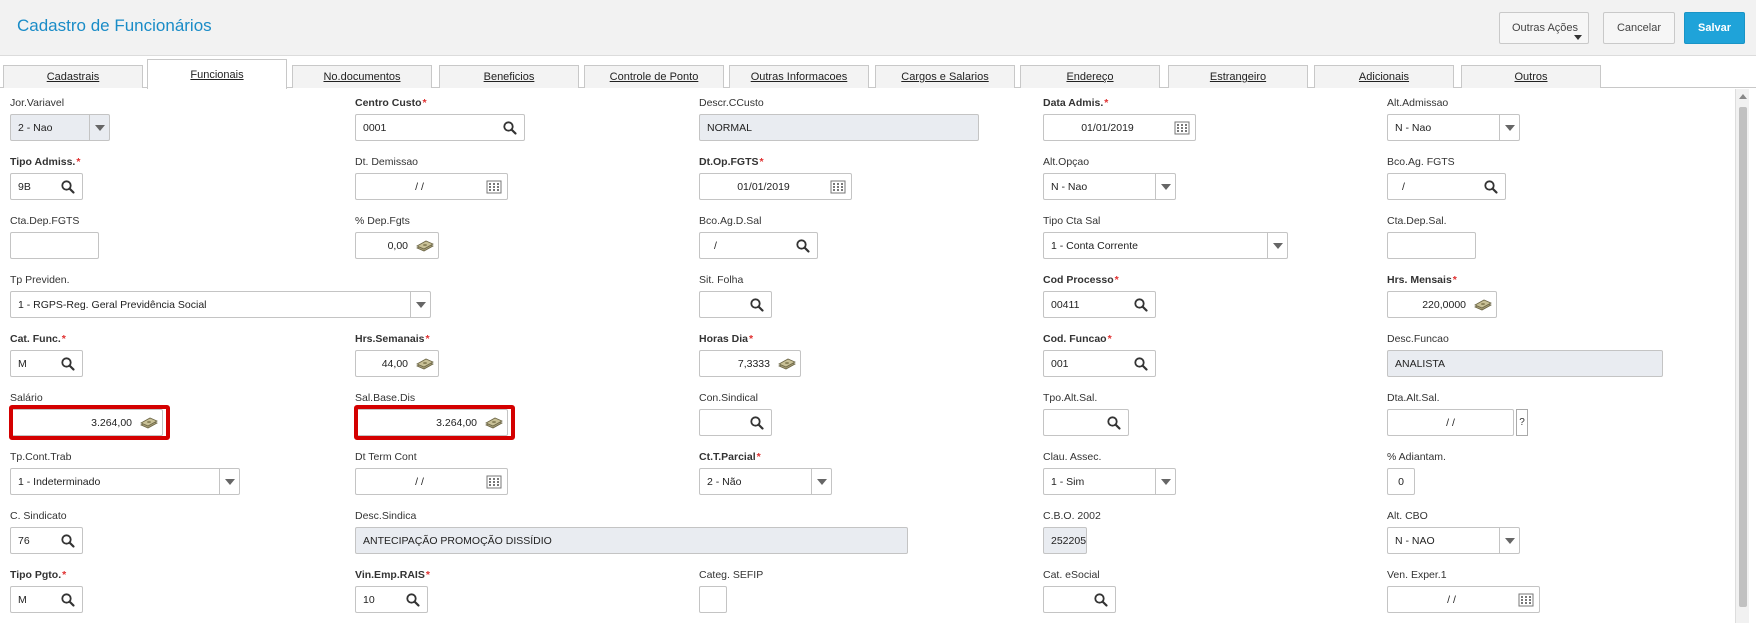 The height and width of the screenshot is (623, 1756). I want to click on save-button: Salvar, so click(1714, 28).